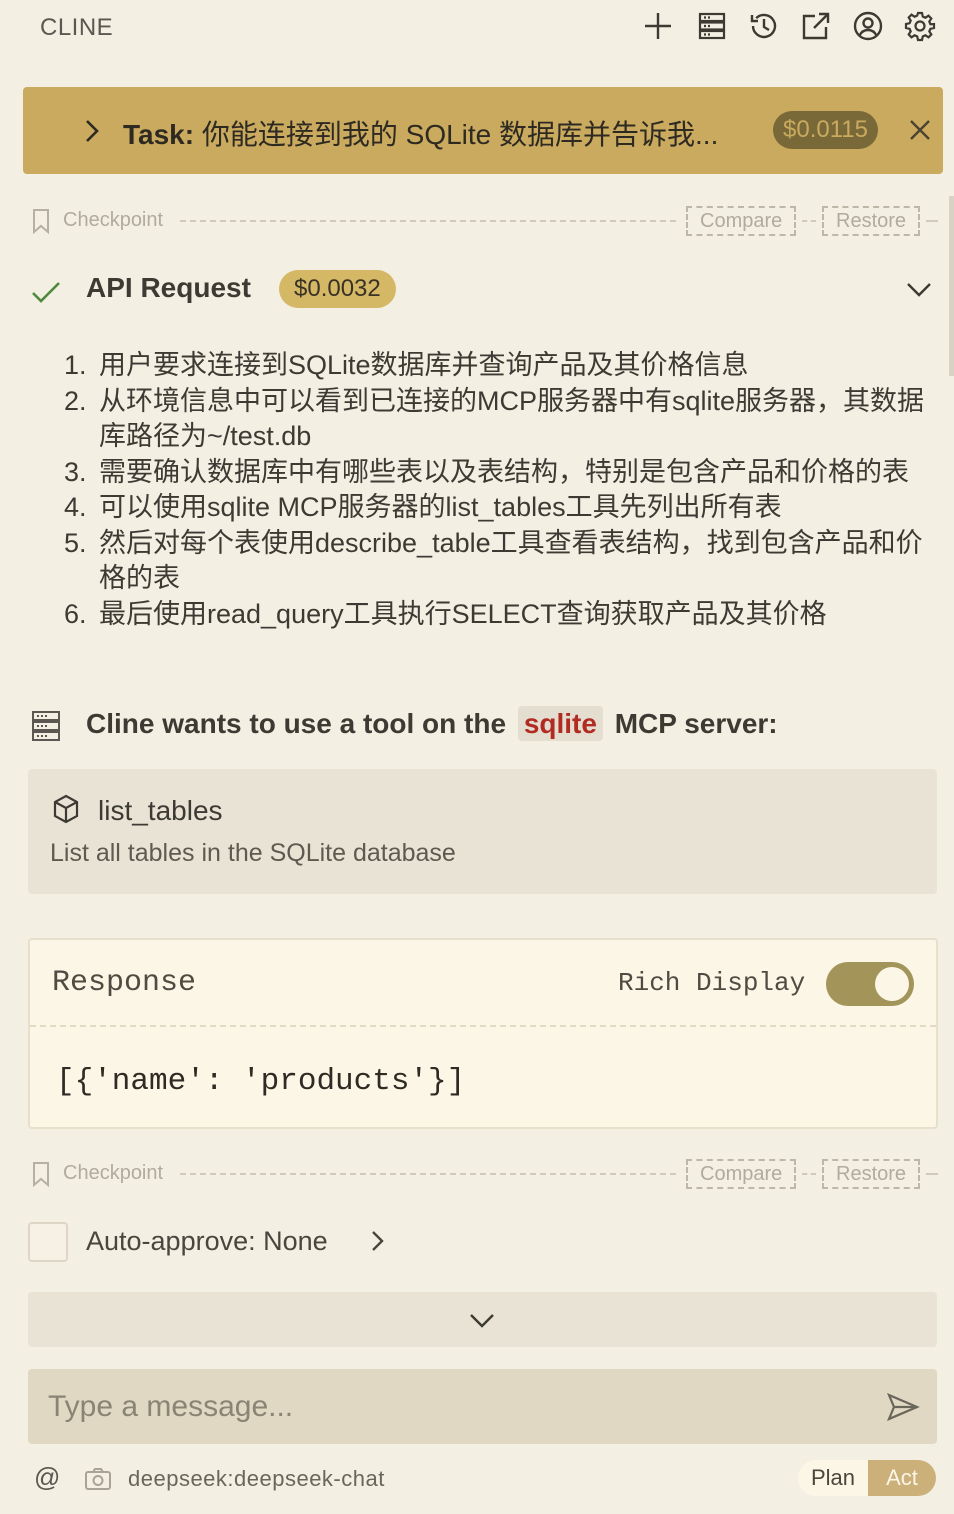 The width and height of the screenshot is (954, 1514). I want to click on mcp-servers-icon, so click(712, 26).